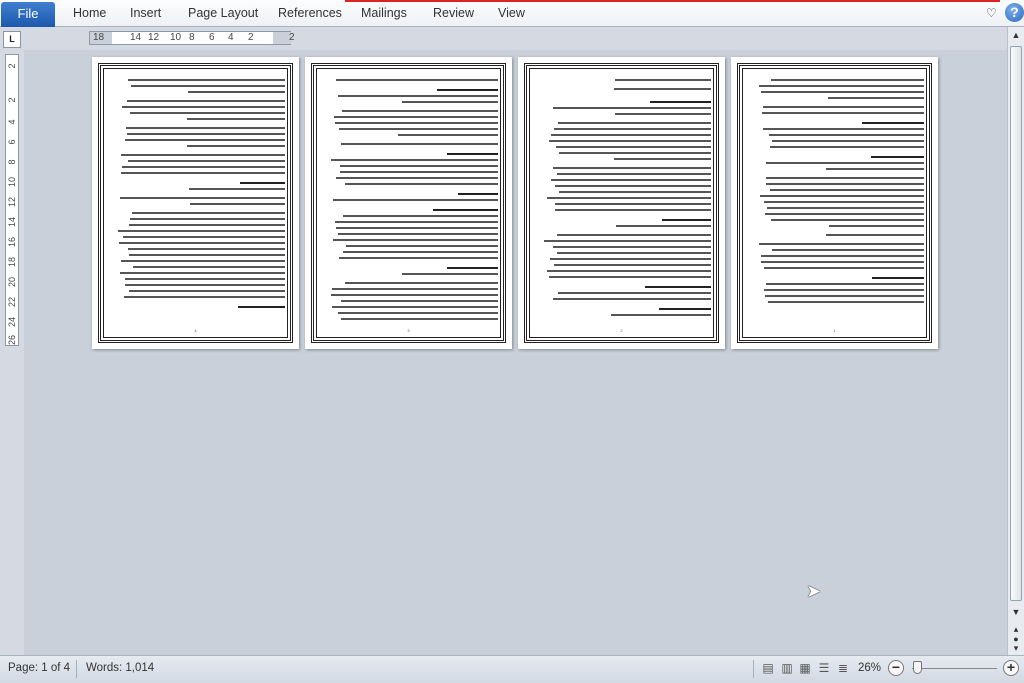 The image size is (1024, 683). I want to click on zoom-out-button: −, so click(896, 668).